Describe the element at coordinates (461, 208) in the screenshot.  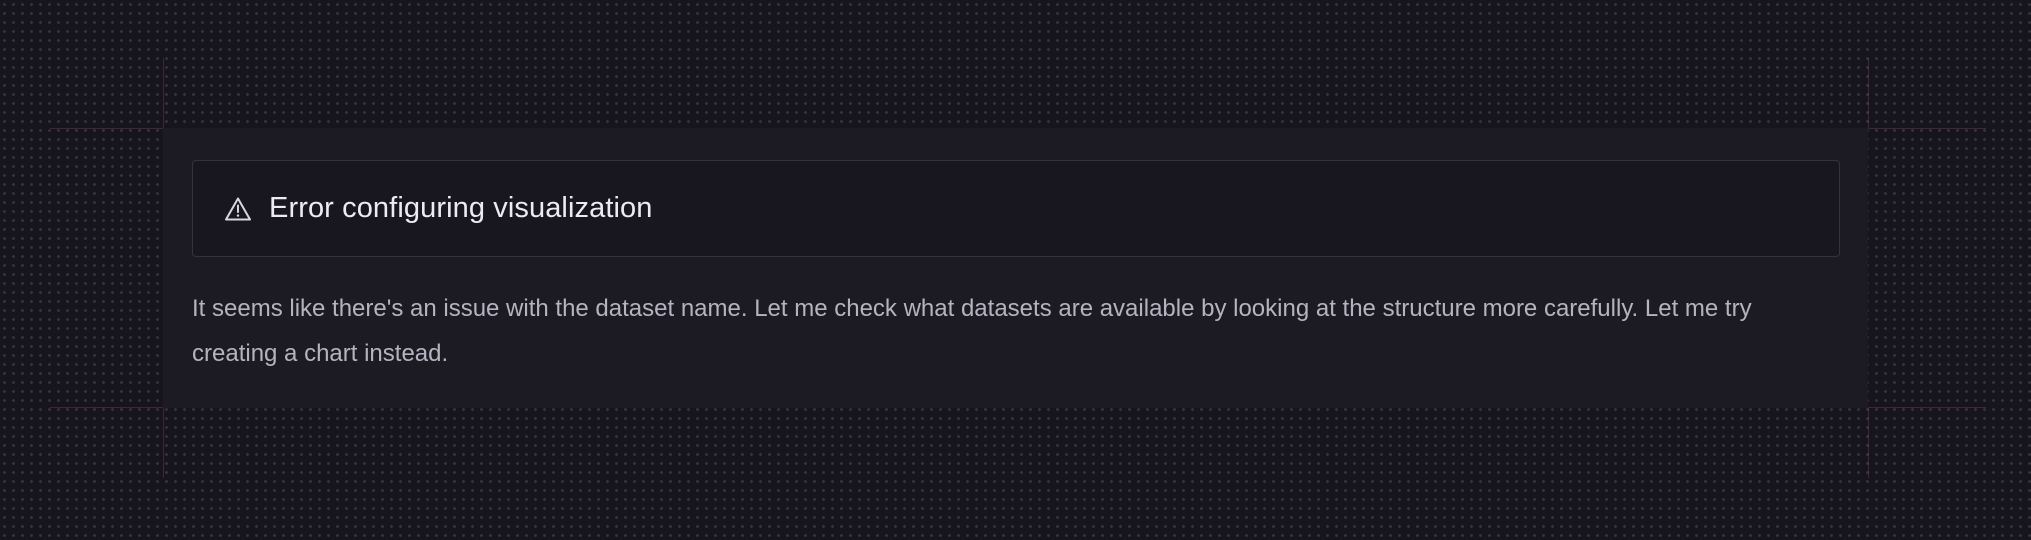
I see `error-title: Error configuring visualization` at that location.